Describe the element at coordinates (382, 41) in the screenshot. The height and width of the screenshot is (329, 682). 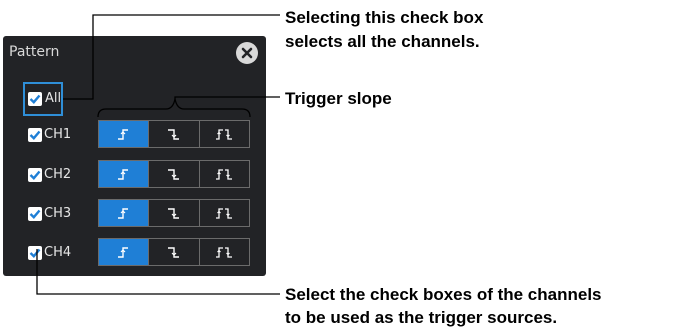
I see `annotation-all-line2: selects all the channels.` at that location.